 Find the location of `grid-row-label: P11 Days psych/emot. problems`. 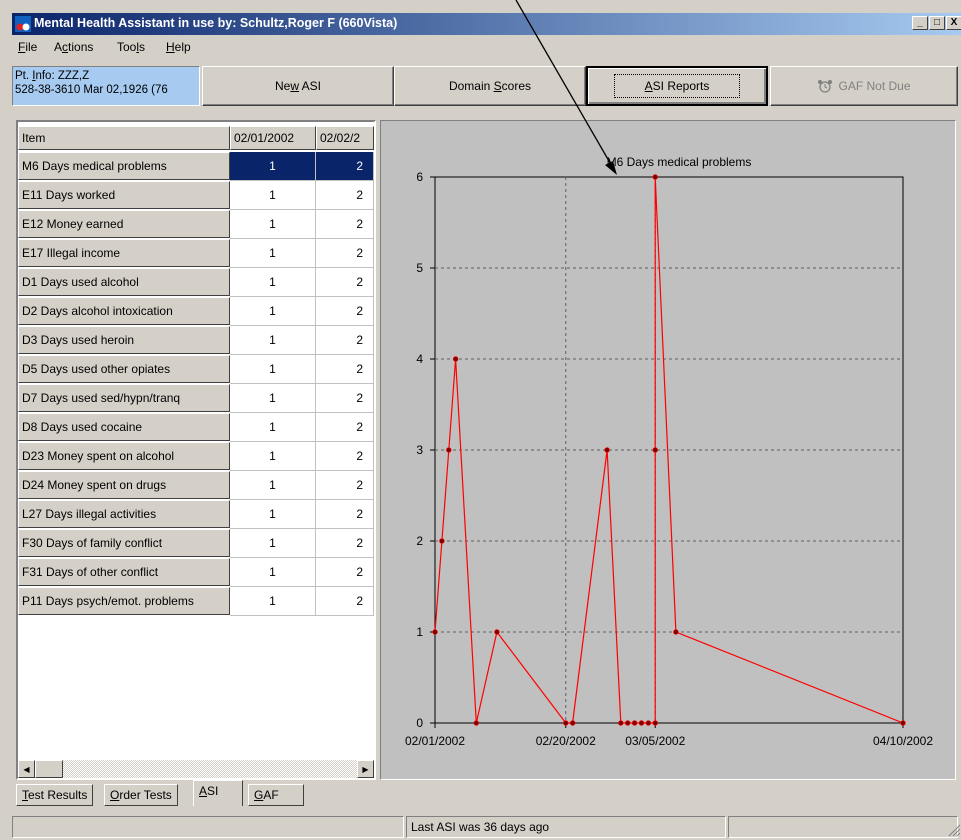

grid-row-label: P11 Days psych/emot. problems is located at coordinates (124, 601).